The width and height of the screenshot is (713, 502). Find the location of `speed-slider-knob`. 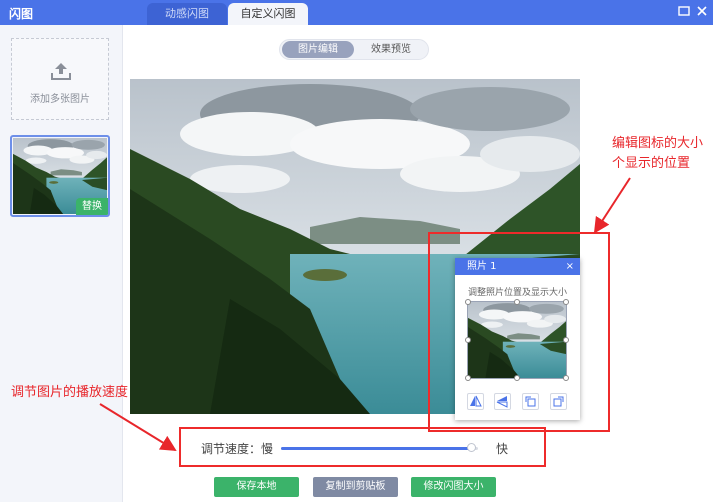

speed-slider-knob is located at coordinates (472, 447).